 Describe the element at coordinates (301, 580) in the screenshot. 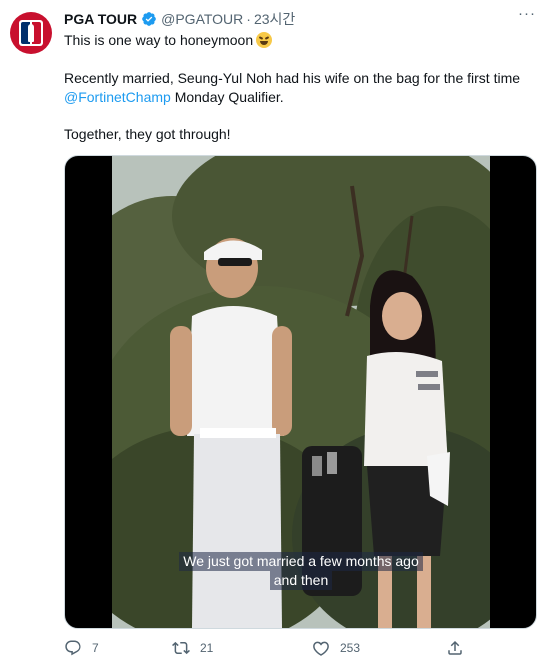

I see `caption-line2: and then` at that location.